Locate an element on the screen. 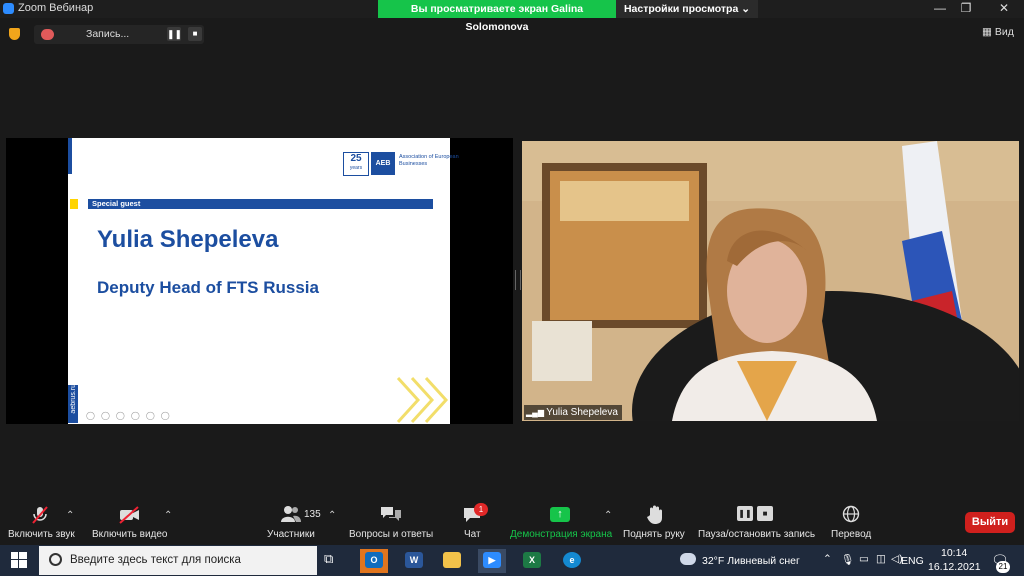 This screenshot has width=1024, height=576. network-icon: ◫ is located at coordinates (881, 559).